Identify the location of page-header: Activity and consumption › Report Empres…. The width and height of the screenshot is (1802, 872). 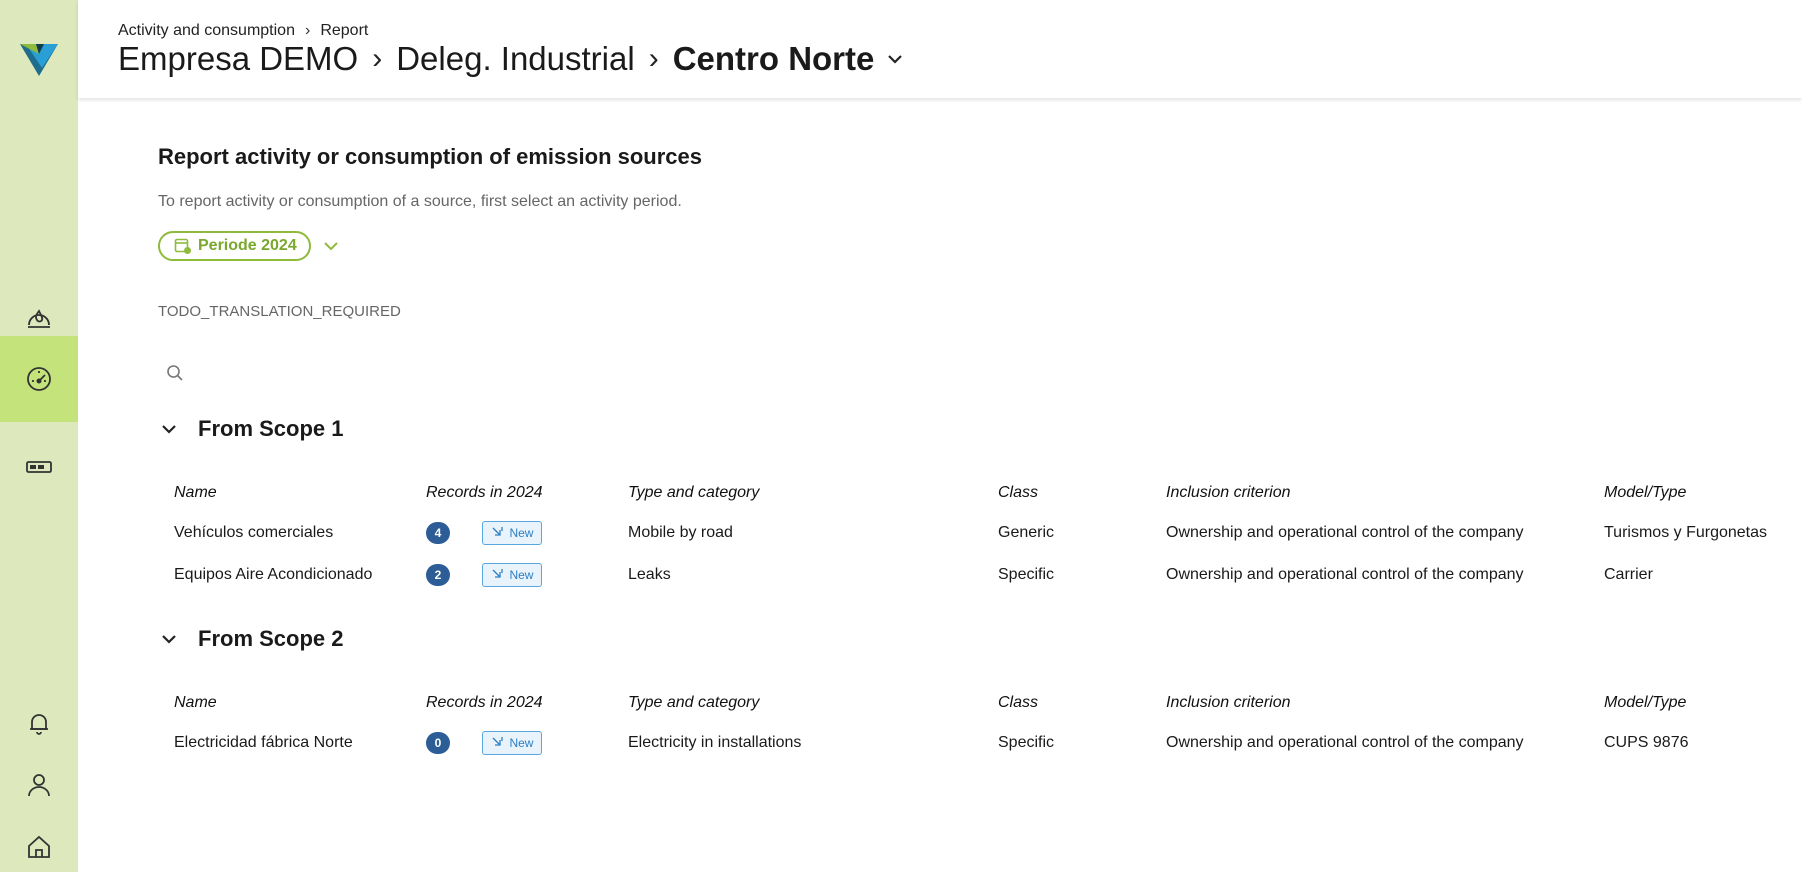
(940, 49).